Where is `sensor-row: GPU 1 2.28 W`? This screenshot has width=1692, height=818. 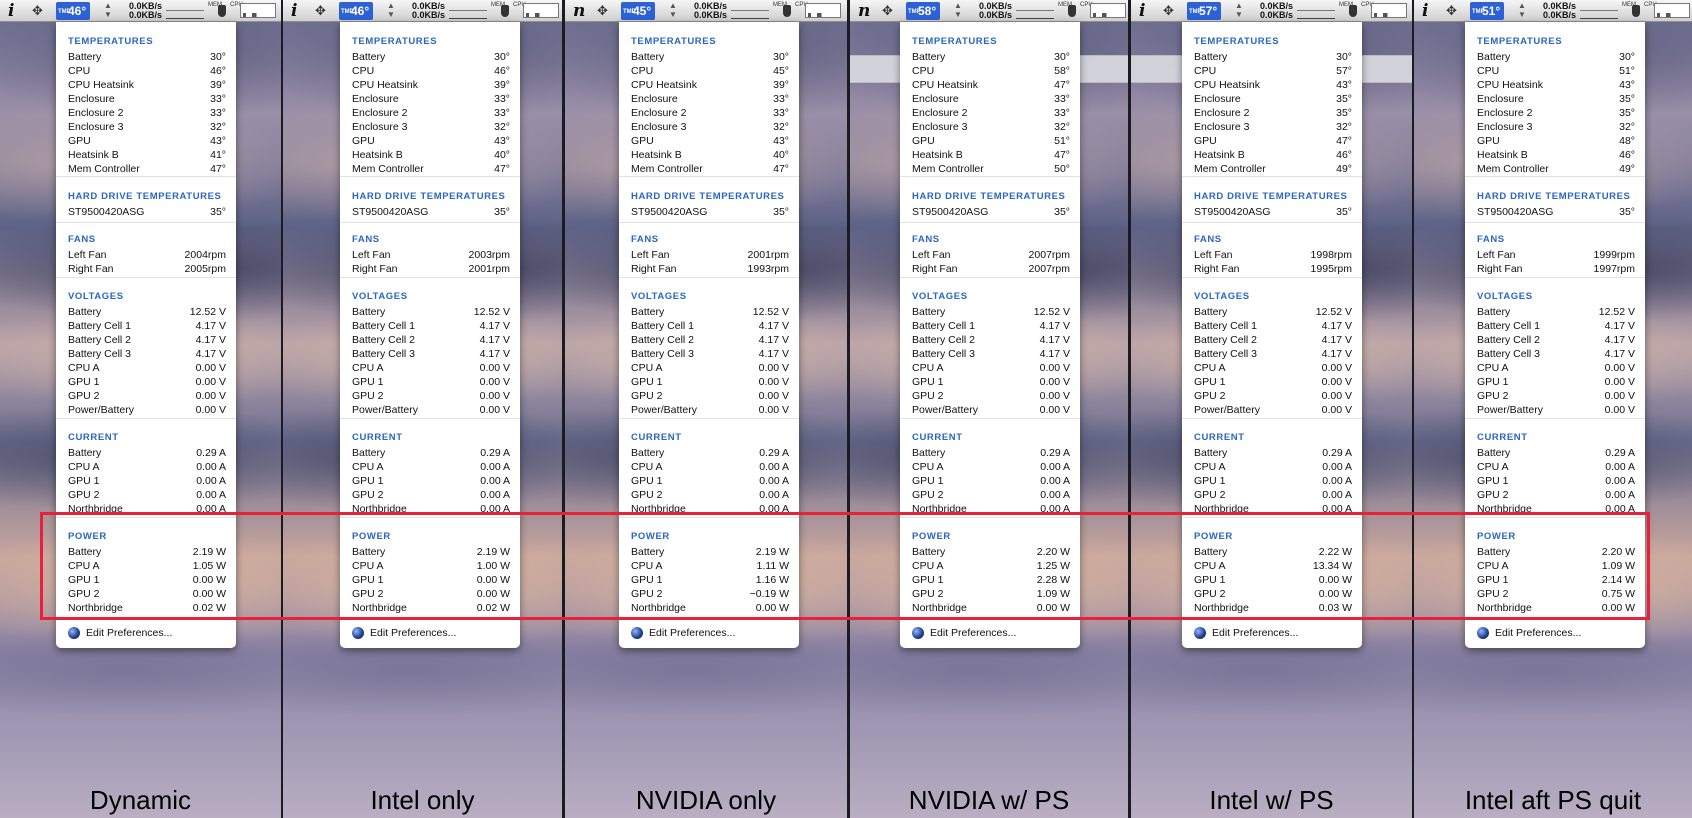
sensor-row: GPU 1 2.28 W is located at coordinates (991, 580).